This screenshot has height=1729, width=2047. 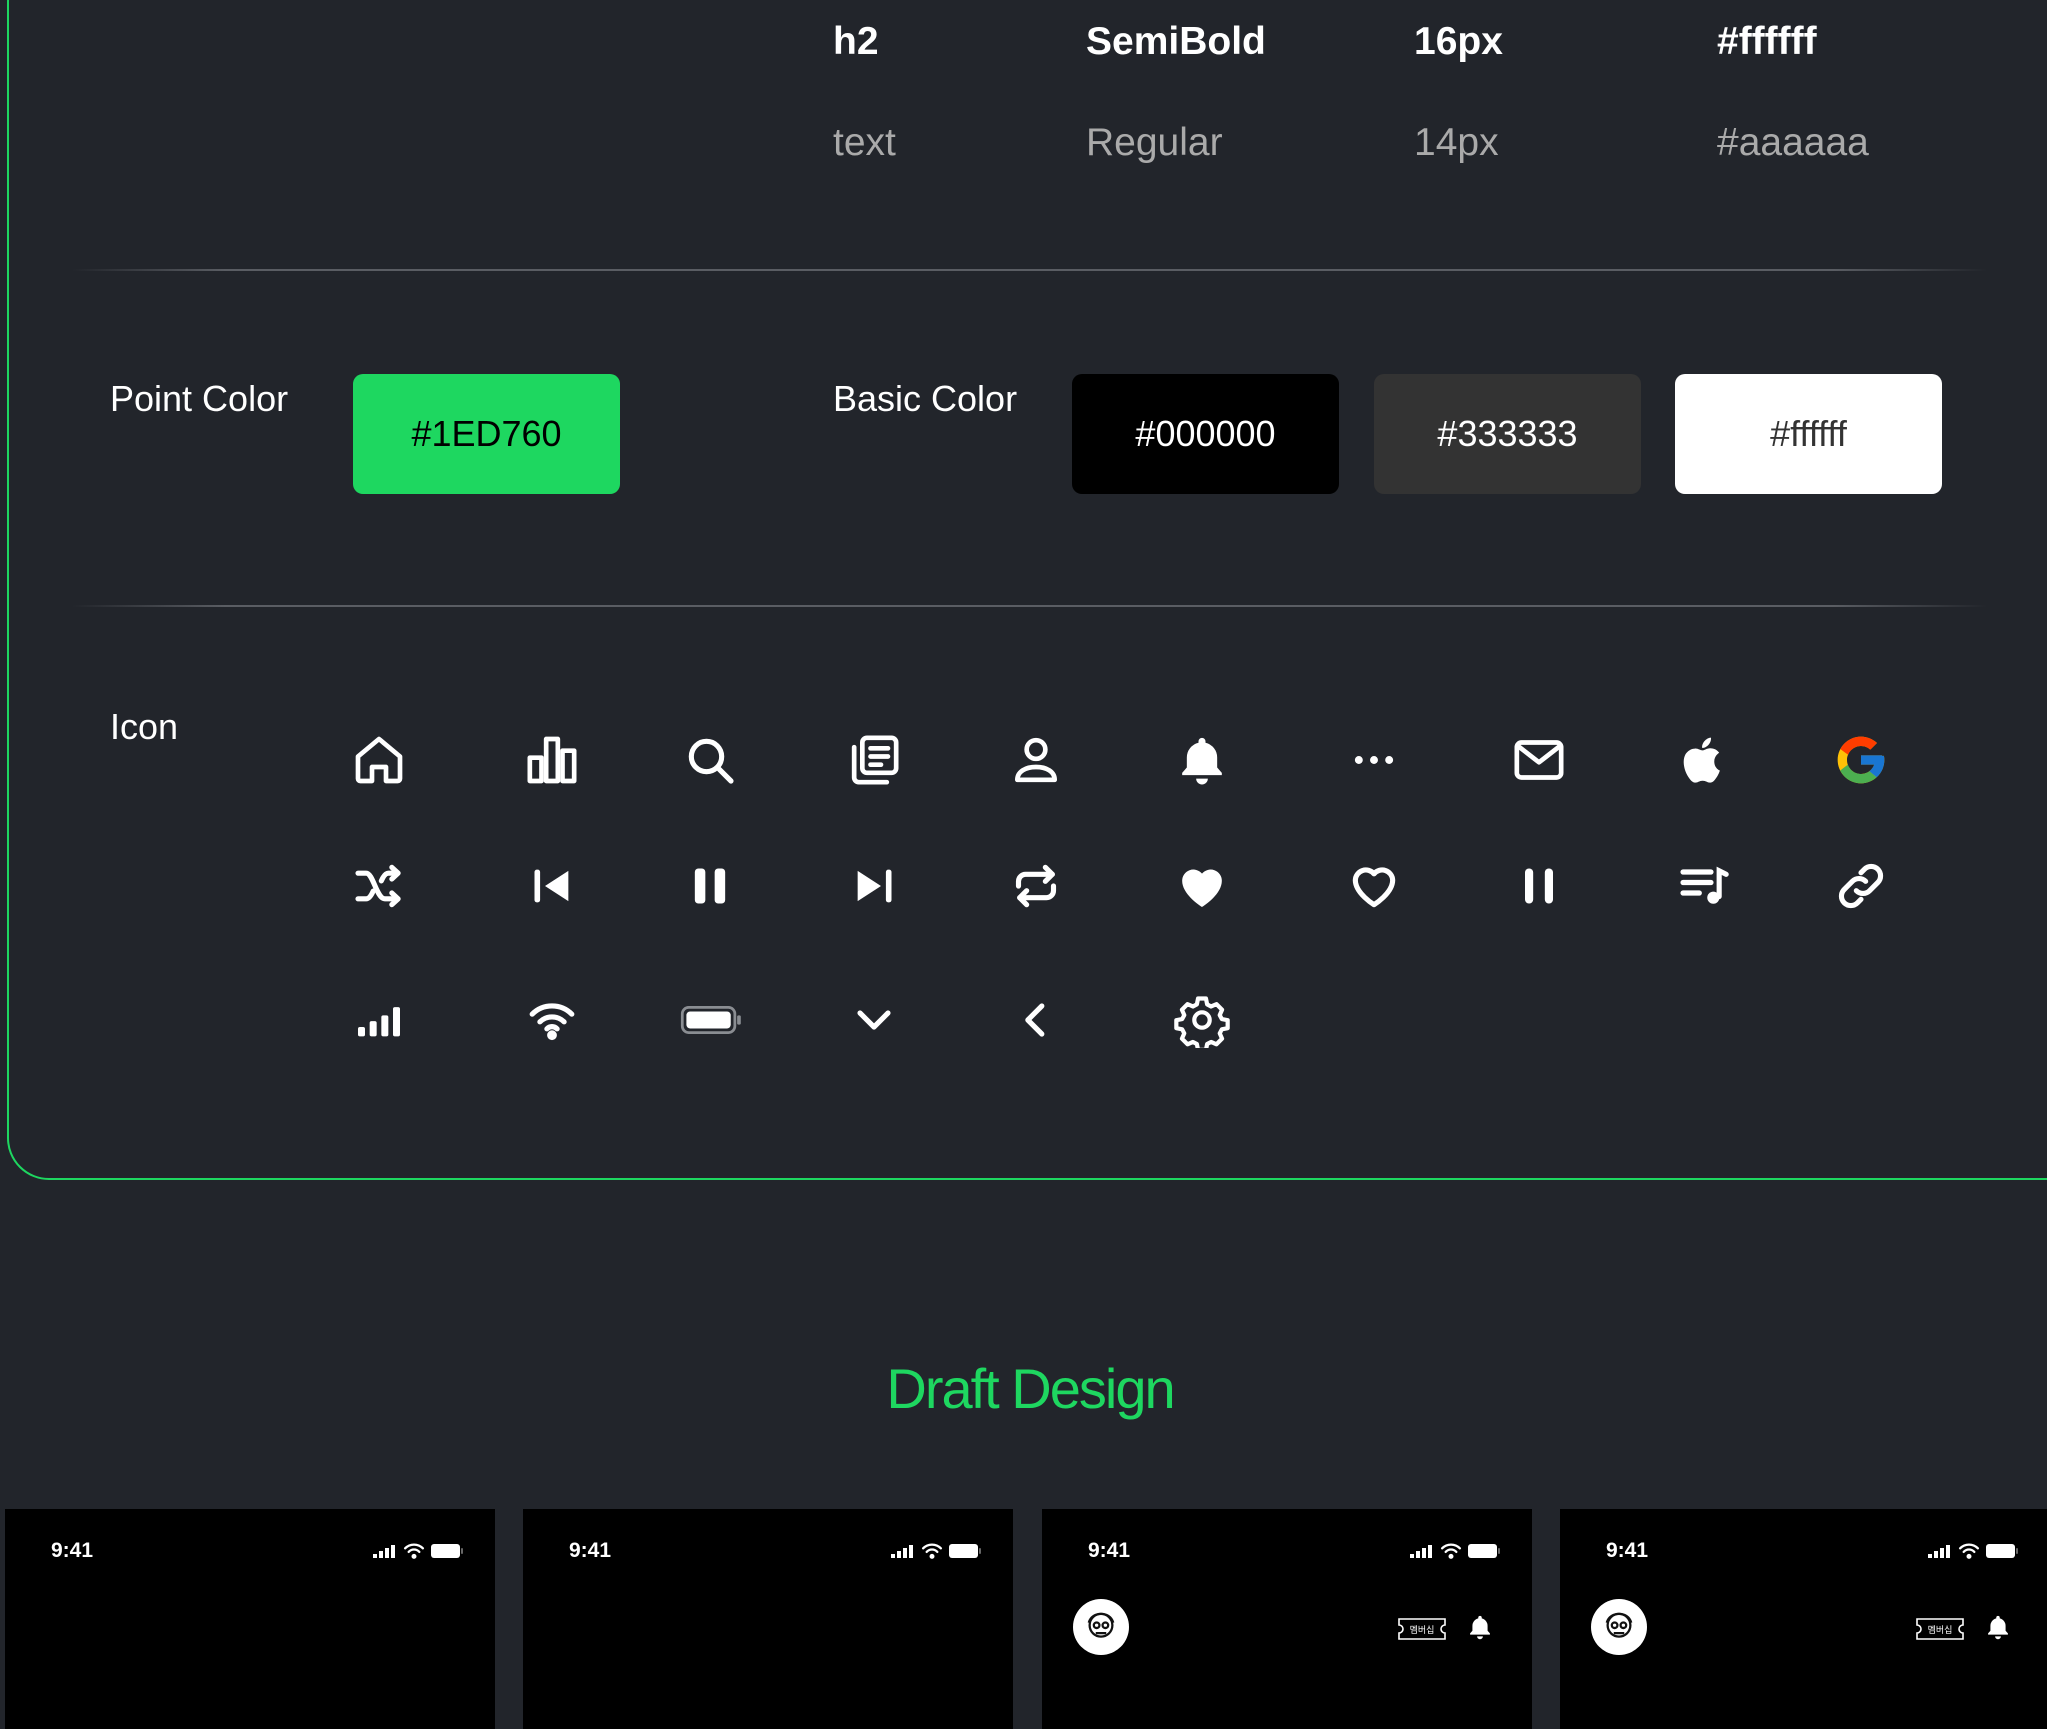 What do you see at coordinates (1808, 434) in the screenshot?
I see `basic-color-swatch-white: #ffffff` at bounding box center [1808, 434].